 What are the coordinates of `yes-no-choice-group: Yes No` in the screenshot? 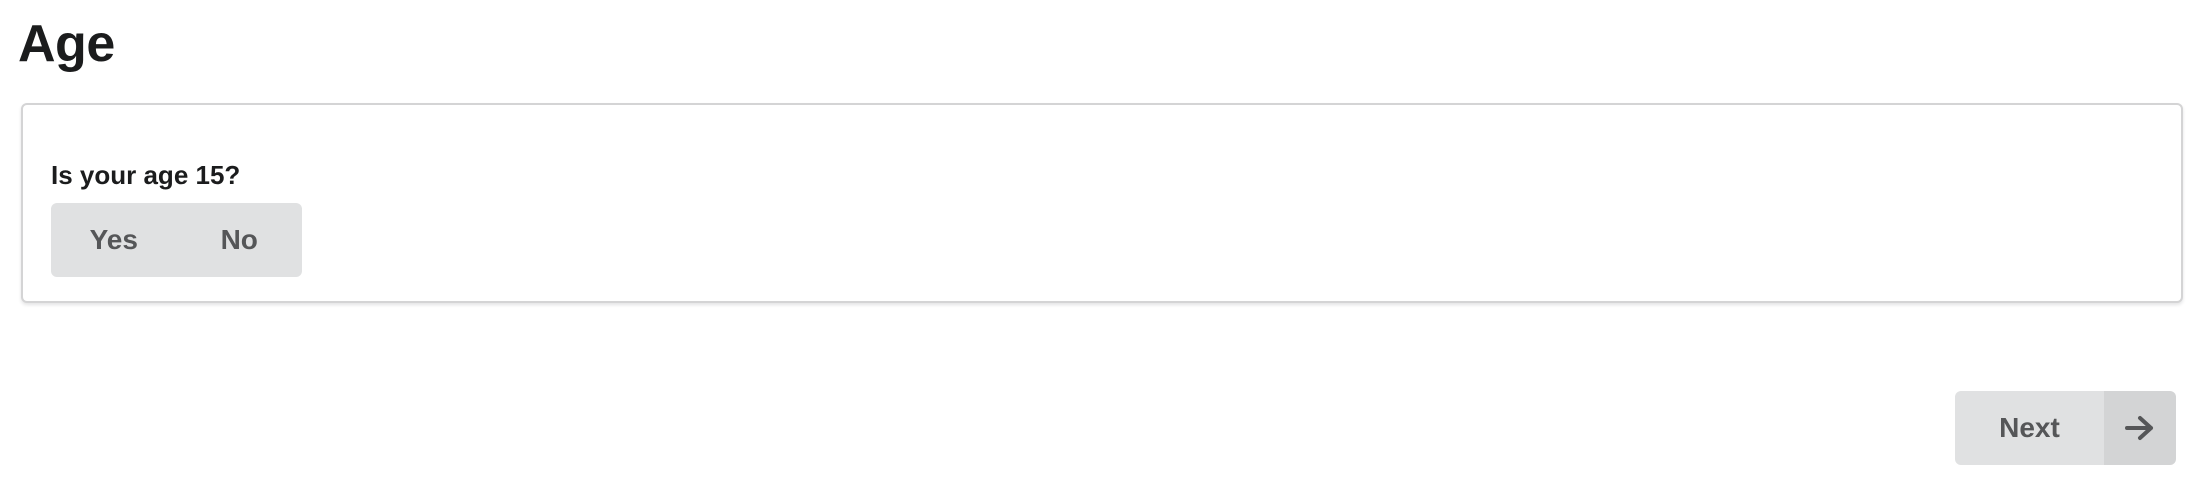 It's located at (176, 240).